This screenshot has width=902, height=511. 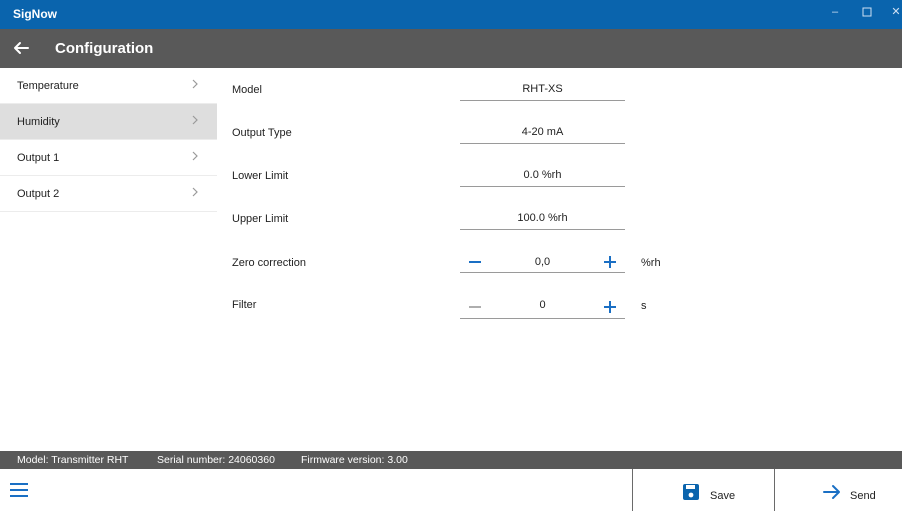 What do you see at coordinates (542, 305) in the screenshot?
I see `filter-value: 0` at bounding box center [542, 305].